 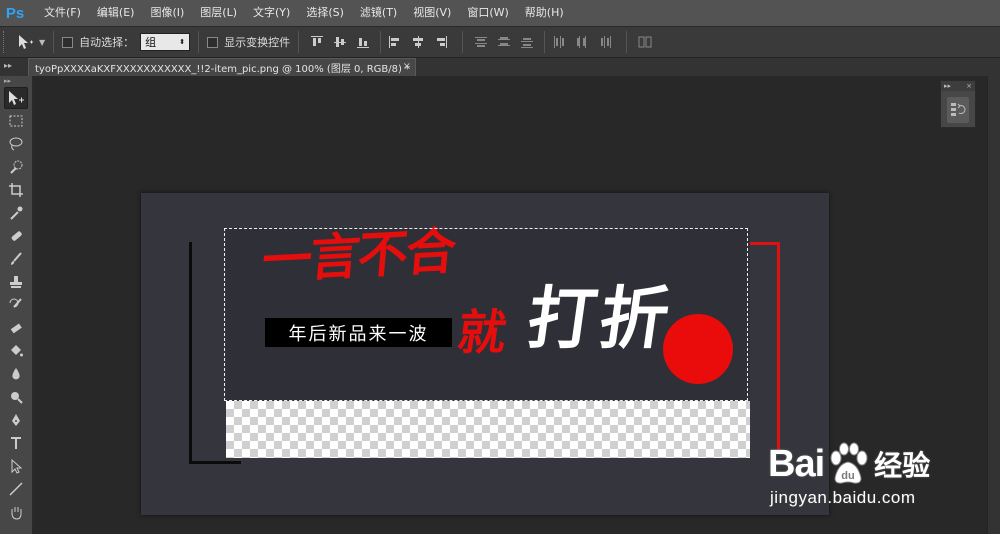 I want to click on history-brush-tool, so click(x=16, y=305).